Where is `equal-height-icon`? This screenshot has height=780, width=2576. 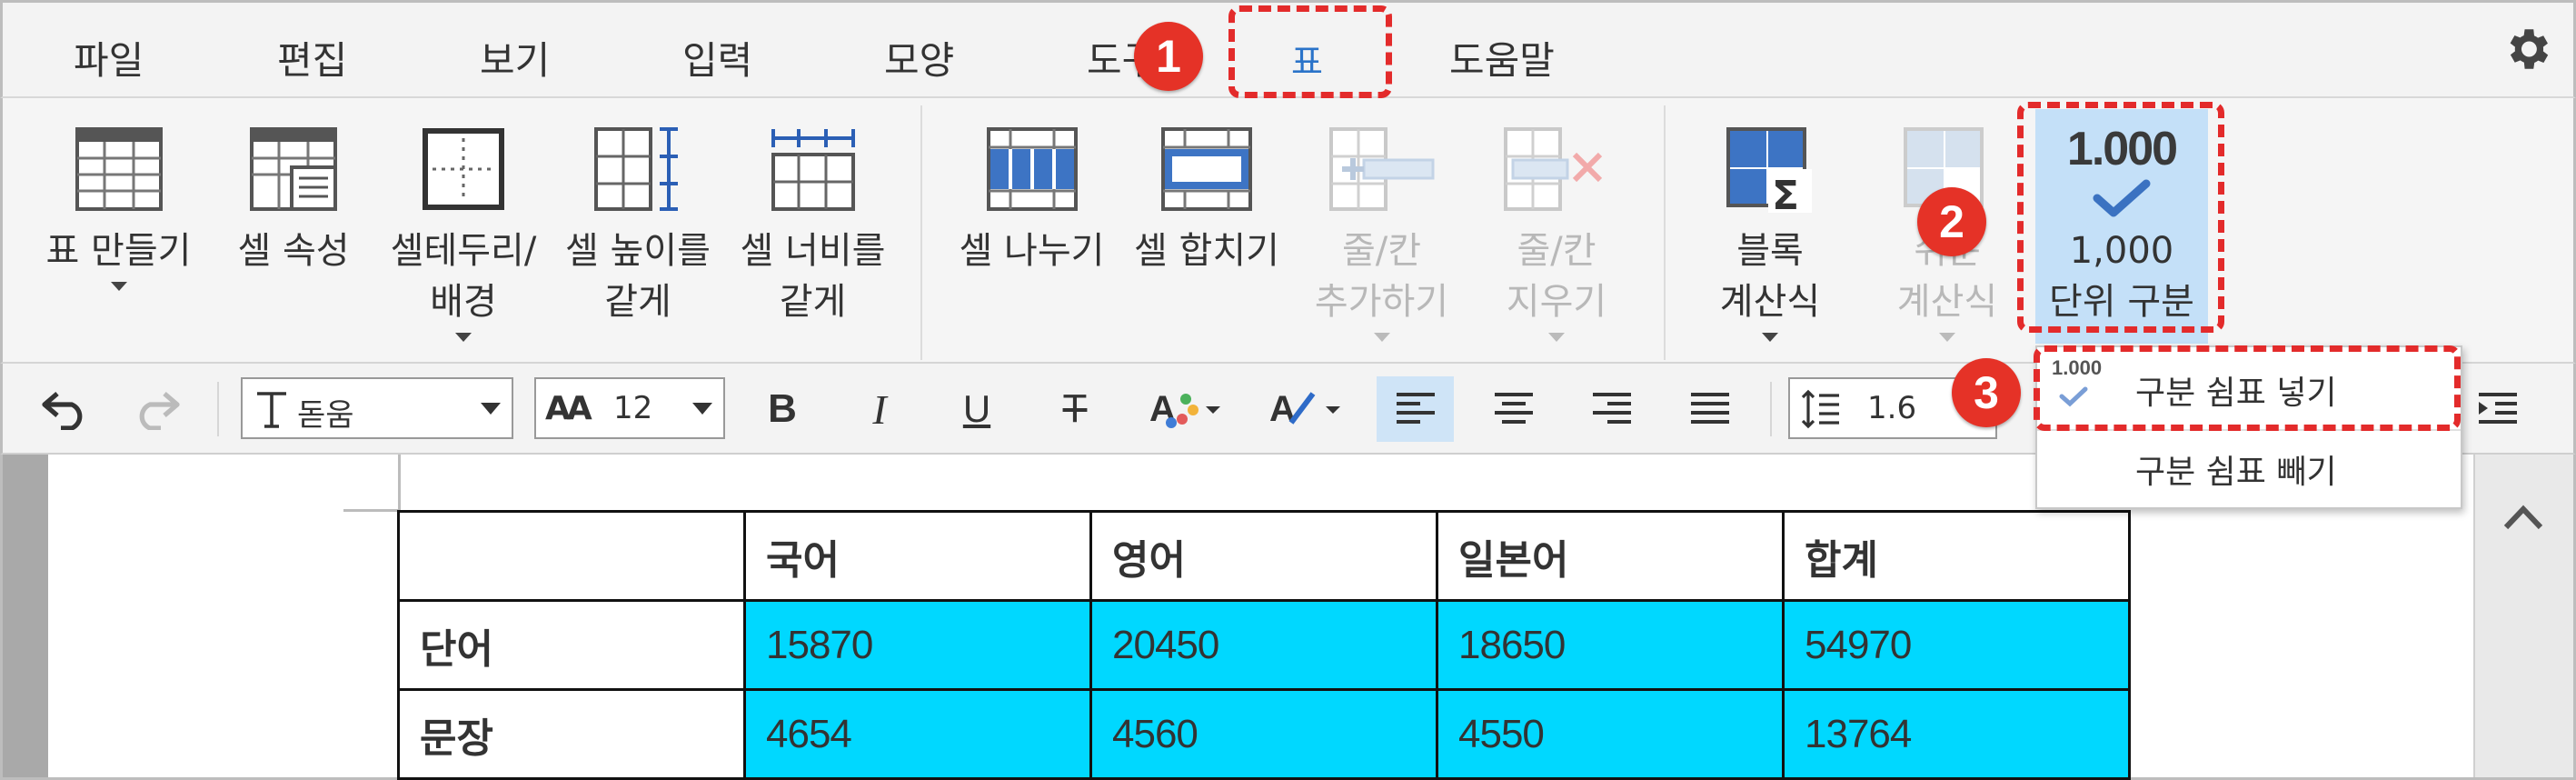 equal-height-icon is located at coordinates (636, 169).